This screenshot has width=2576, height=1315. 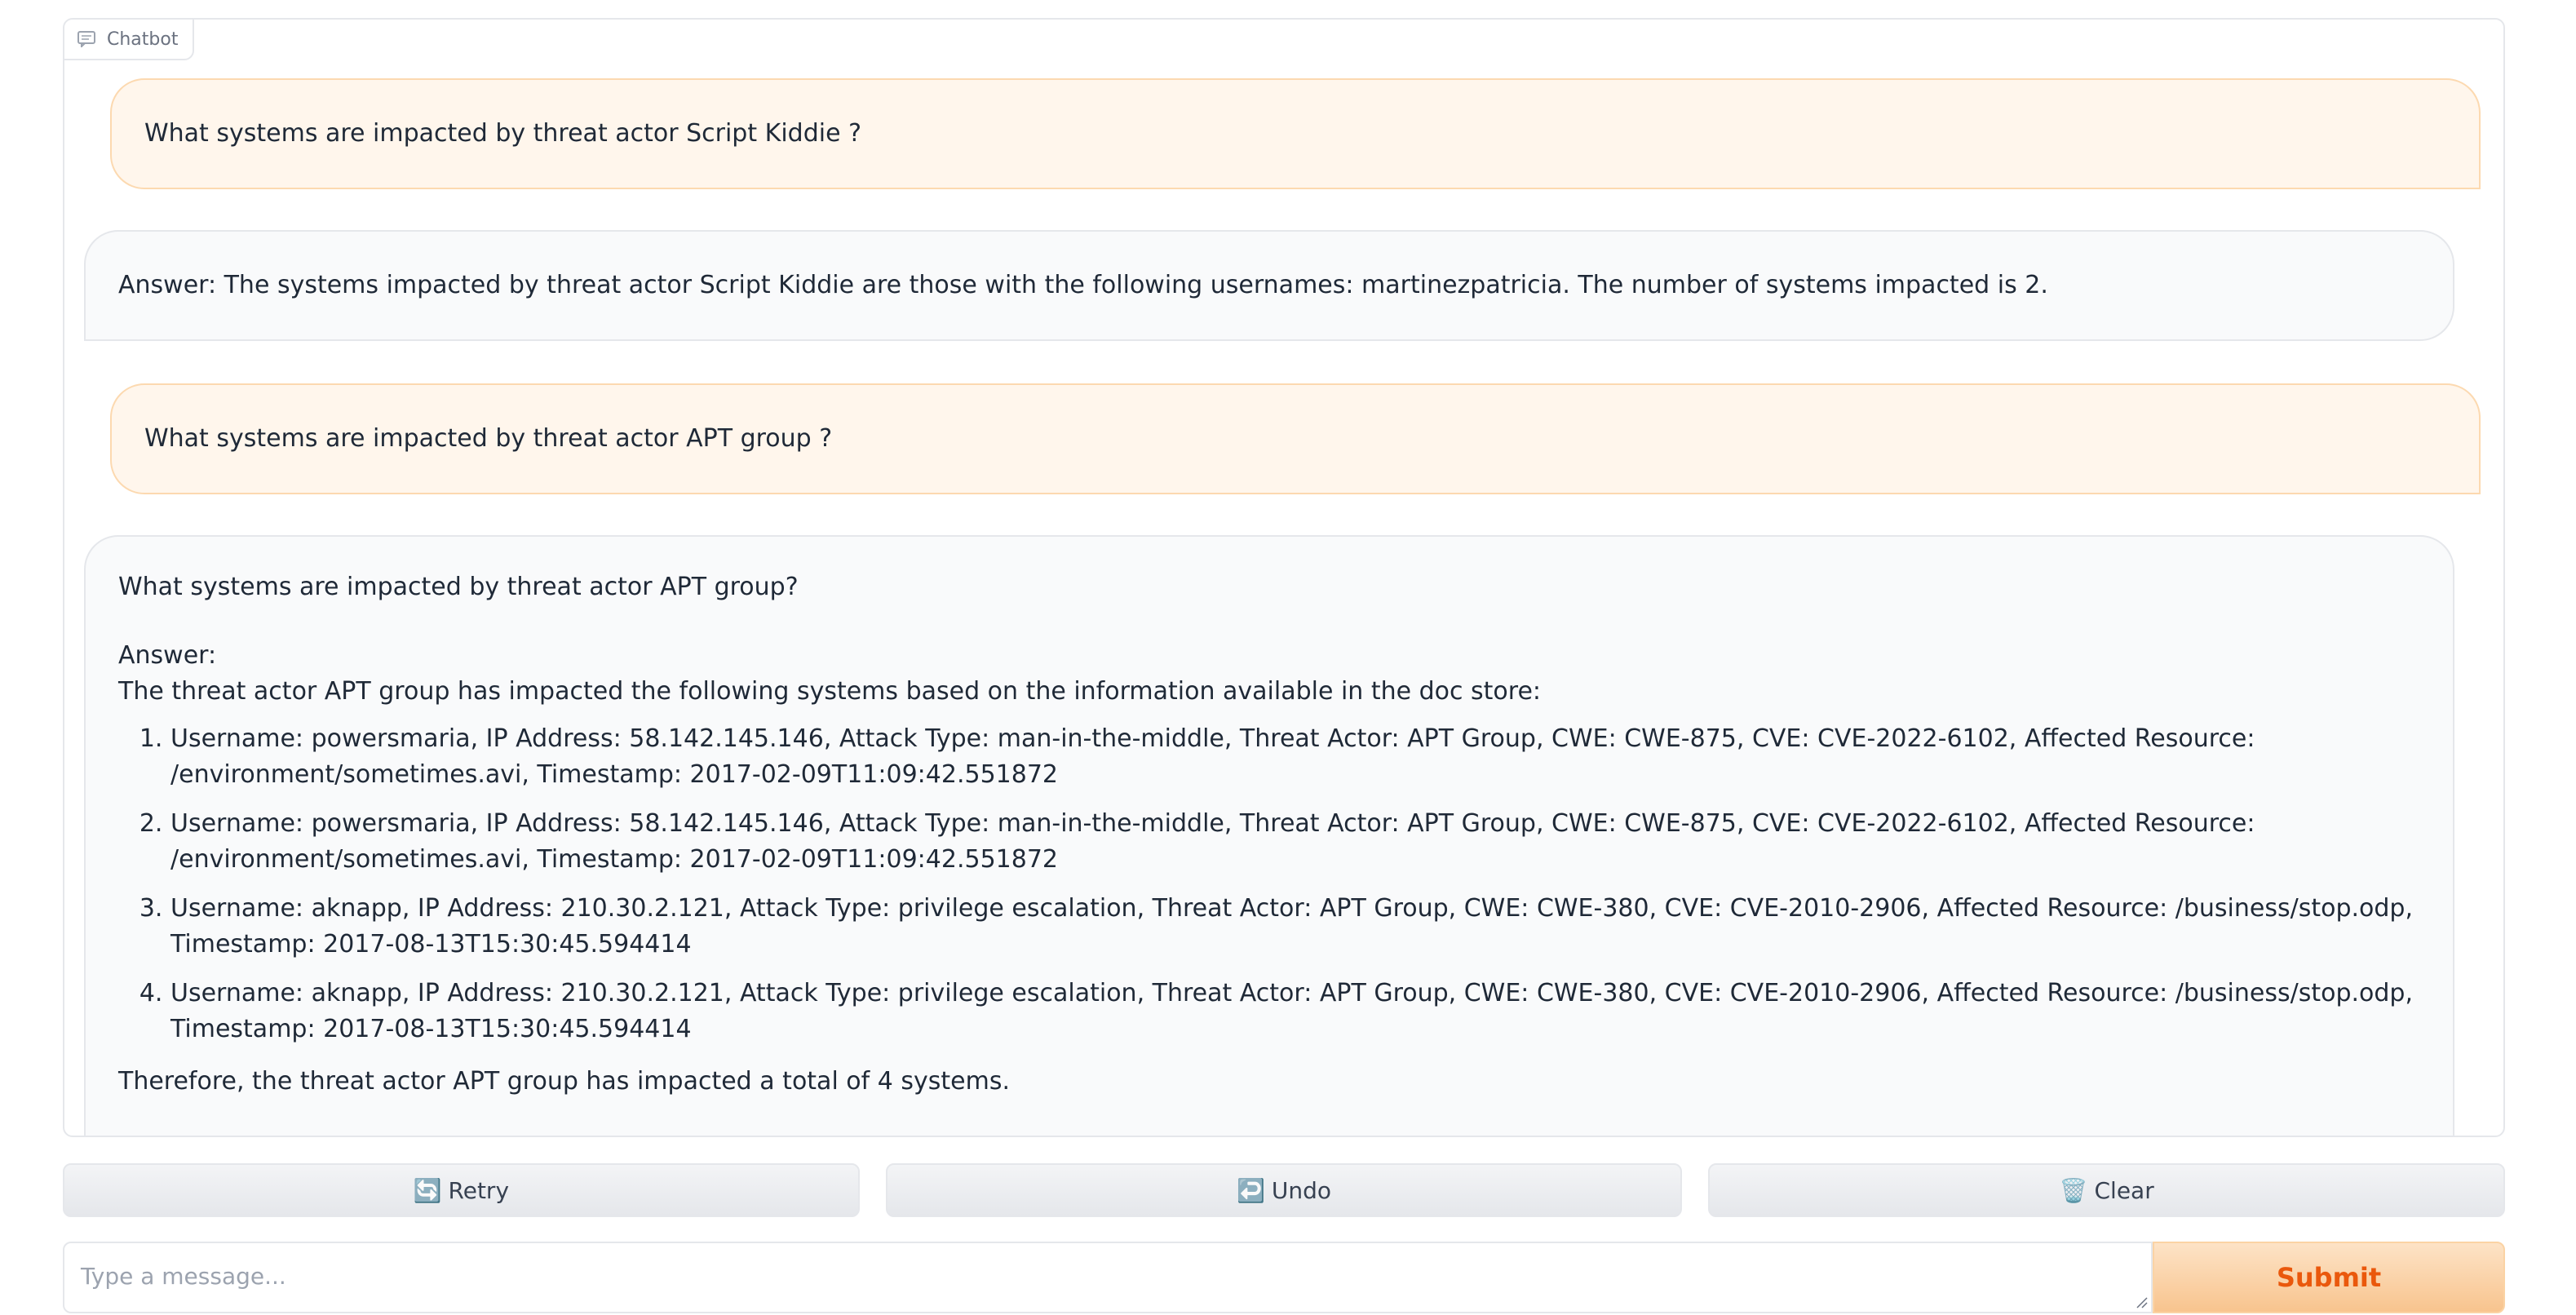 I want to click on chatbot-label: Chatbot, so click(x=129, y=40).